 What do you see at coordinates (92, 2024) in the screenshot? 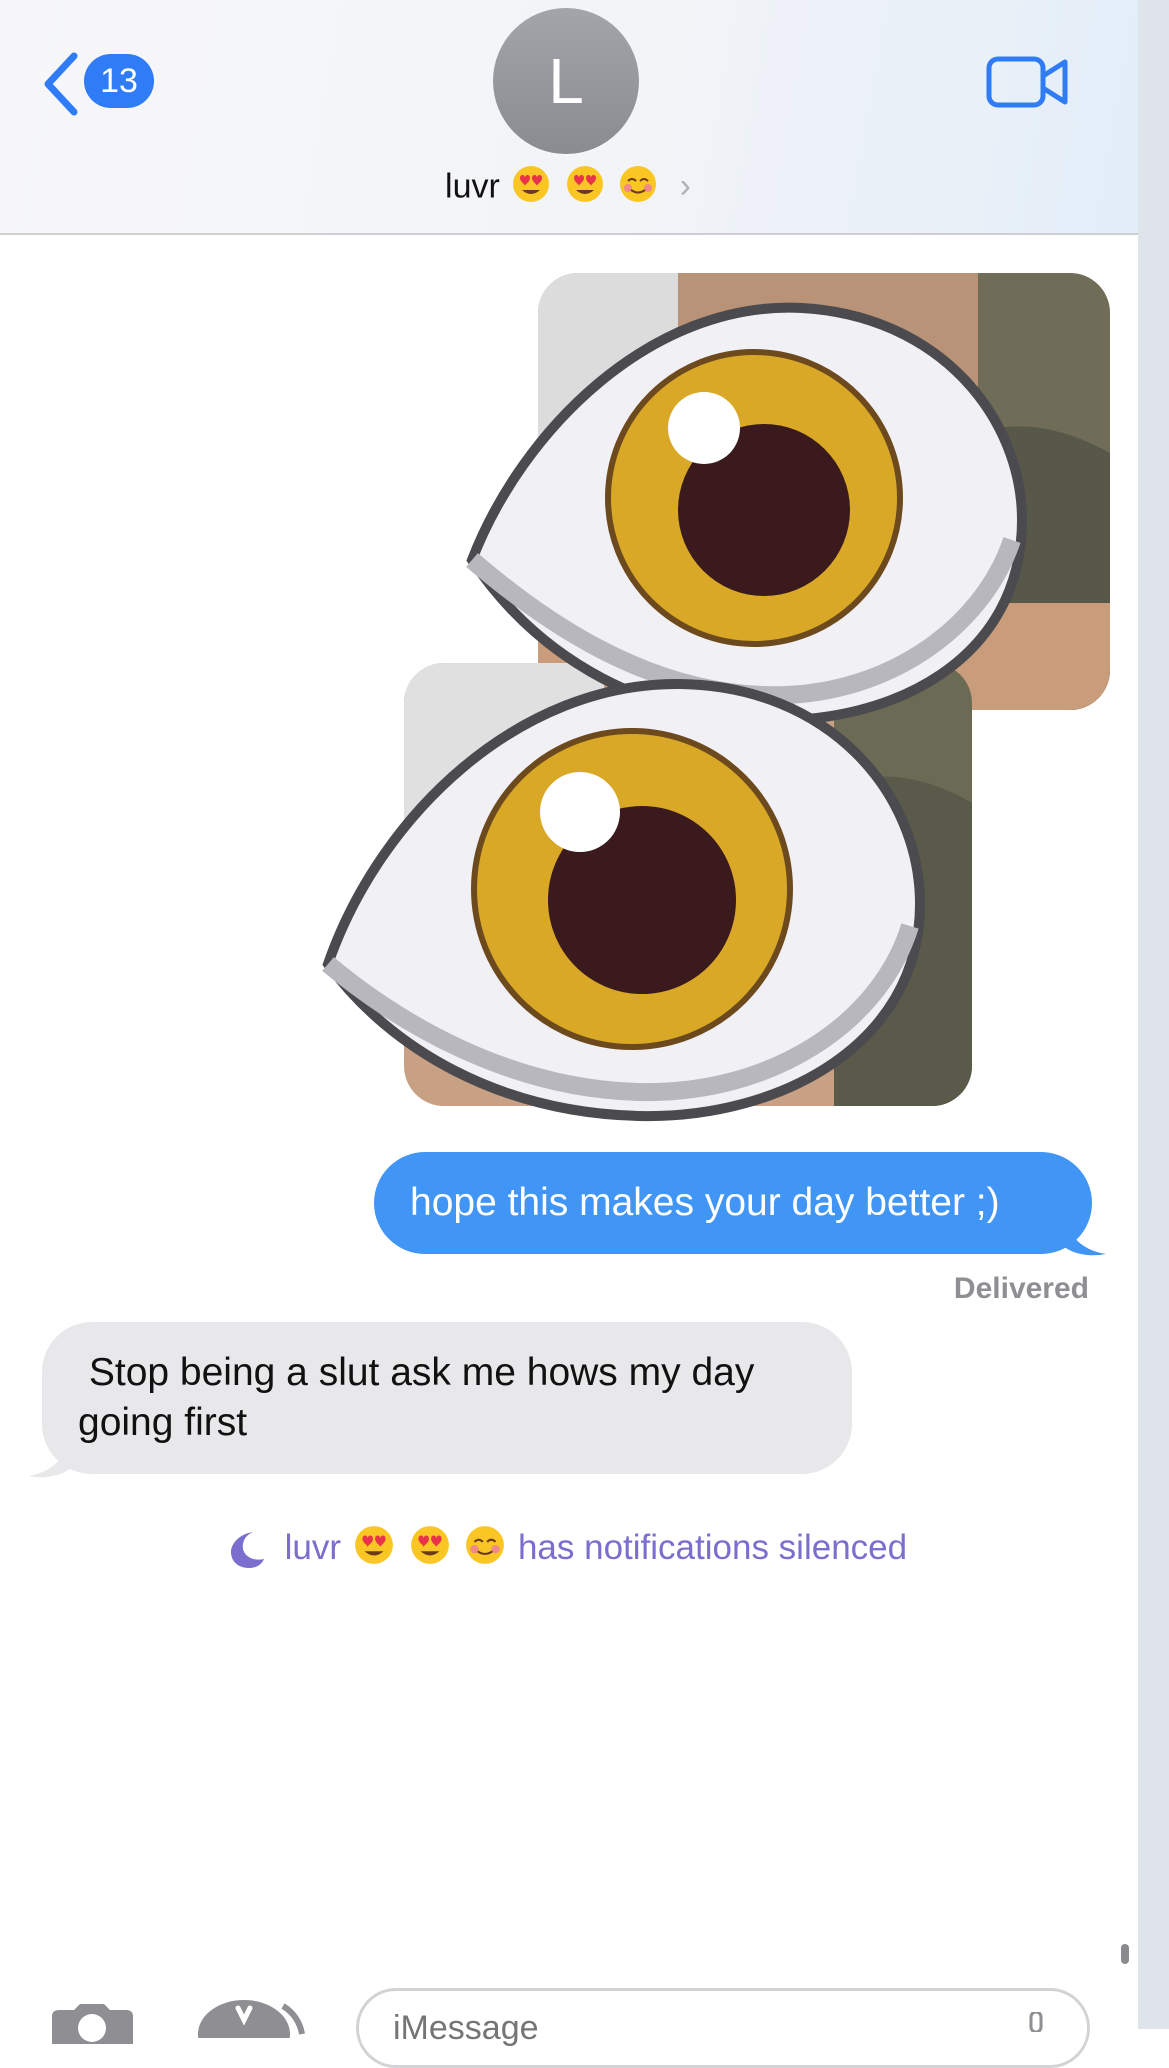
I see `camera-icon` at bounding box center [92, 2024].